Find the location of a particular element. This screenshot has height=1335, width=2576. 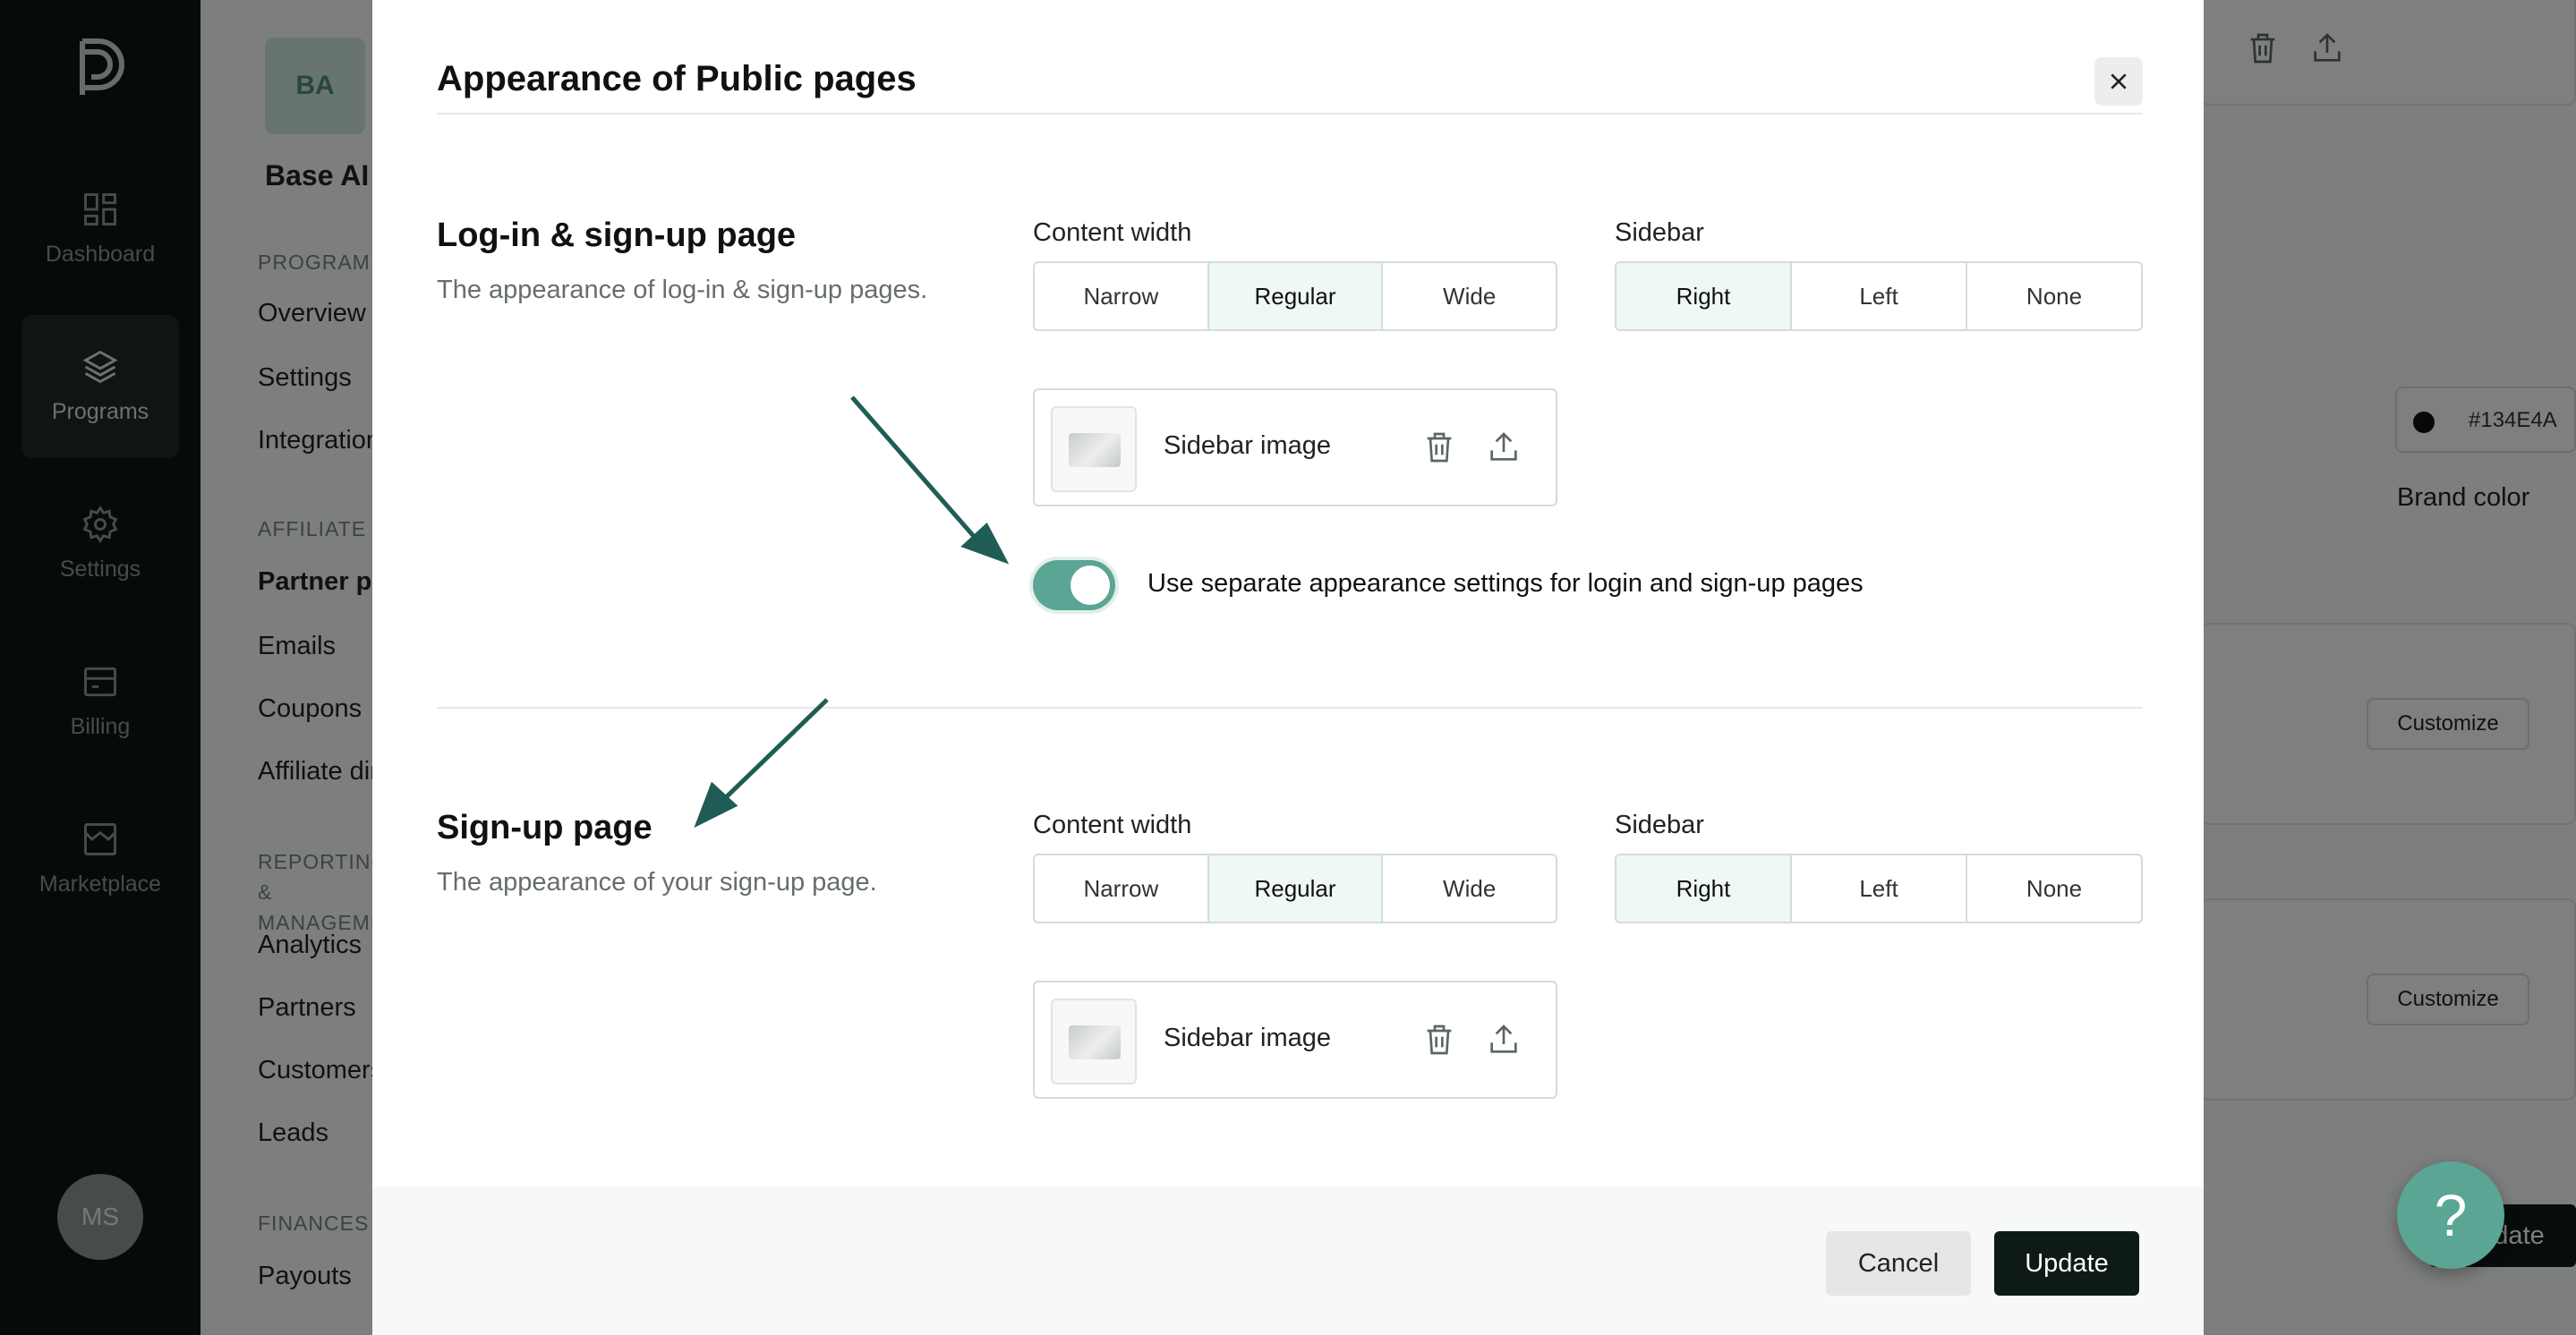

help-button: ? is located at coordinates (2450, 1215).